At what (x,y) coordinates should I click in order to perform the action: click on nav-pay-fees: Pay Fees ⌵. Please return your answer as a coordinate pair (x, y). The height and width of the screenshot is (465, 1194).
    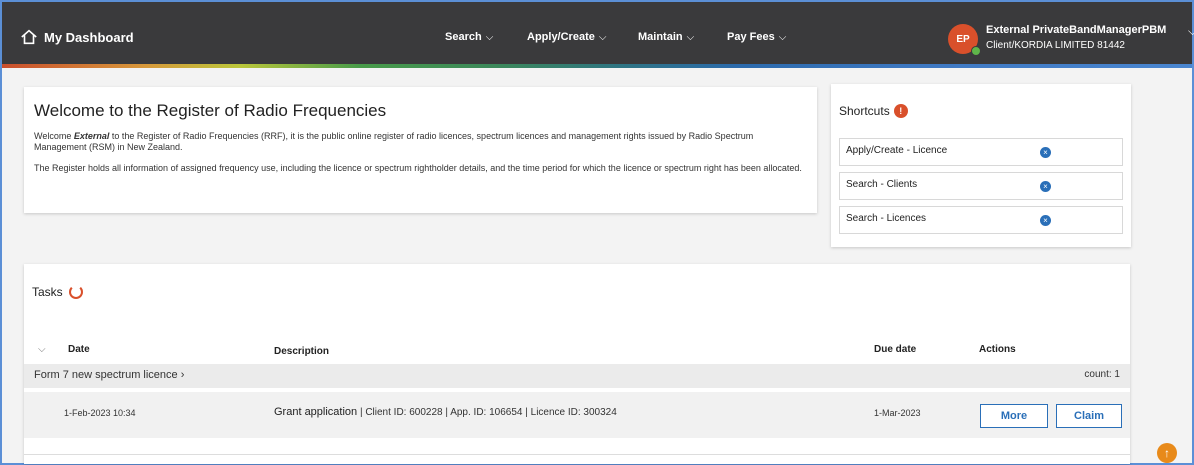
    Looking at the image, I should click on (756, 37).